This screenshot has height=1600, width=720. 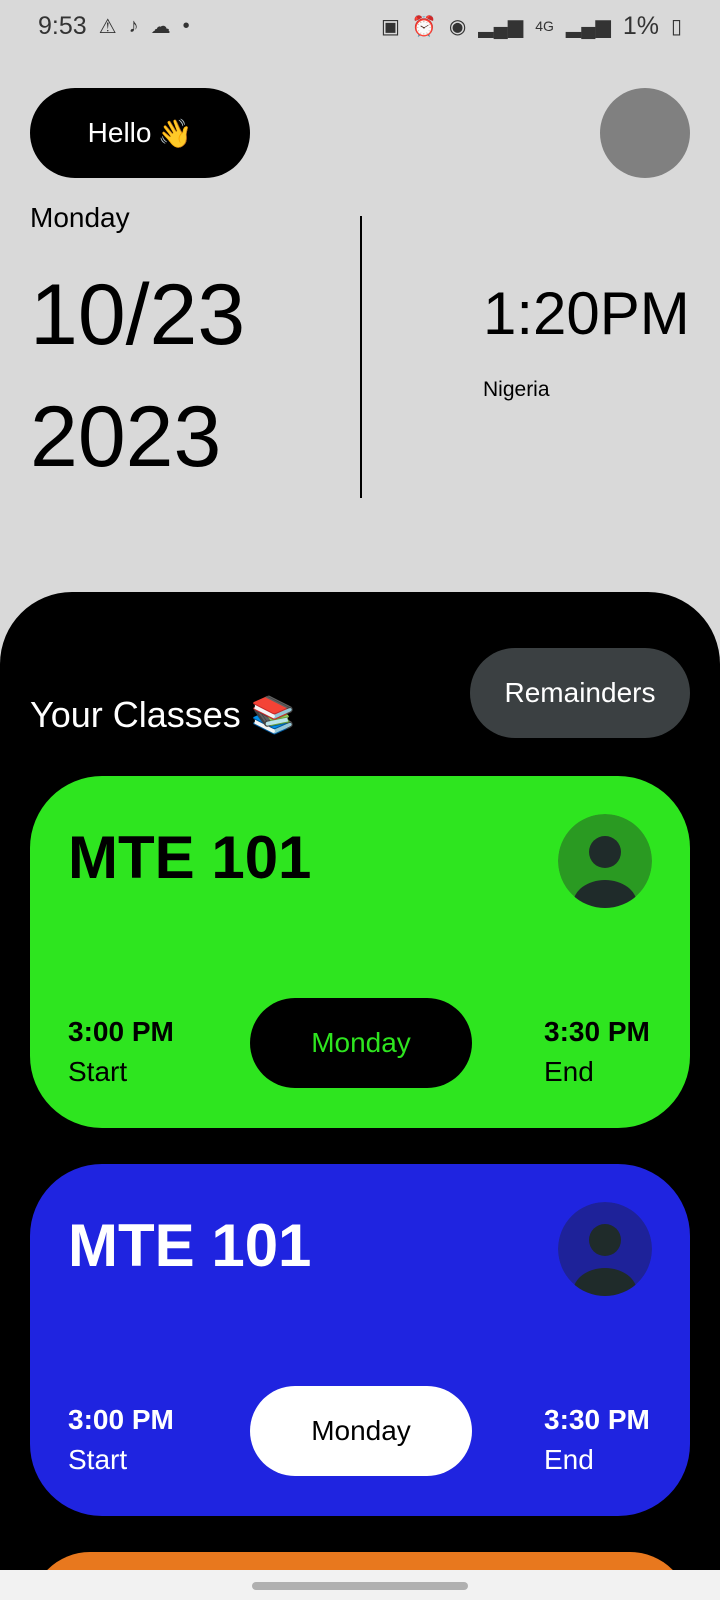 I want to click on date-year: 2023, so click(x=126, y=437).